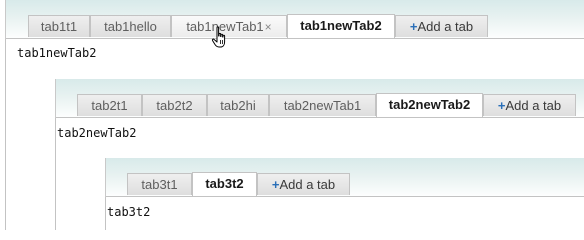 The width and height of the screenshot is (584, 240). I want to click on tab-label: tab1newTab2, so click(341, 25).